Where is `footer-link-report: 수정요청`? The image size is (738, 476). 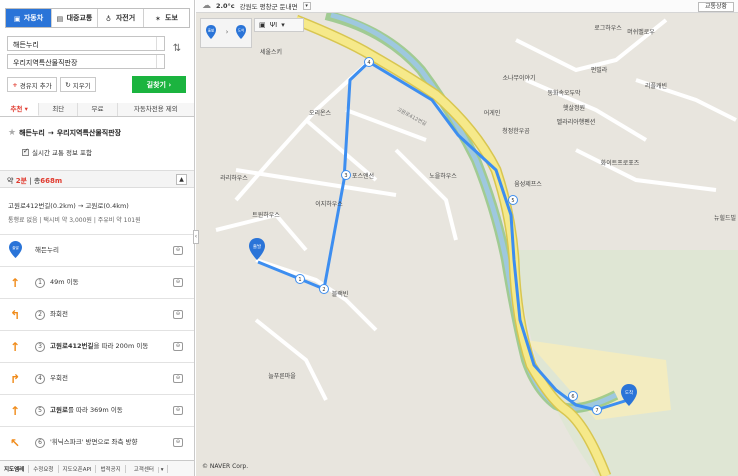
footer-link-report: 수정요청 is located at coordinates (44, 468).